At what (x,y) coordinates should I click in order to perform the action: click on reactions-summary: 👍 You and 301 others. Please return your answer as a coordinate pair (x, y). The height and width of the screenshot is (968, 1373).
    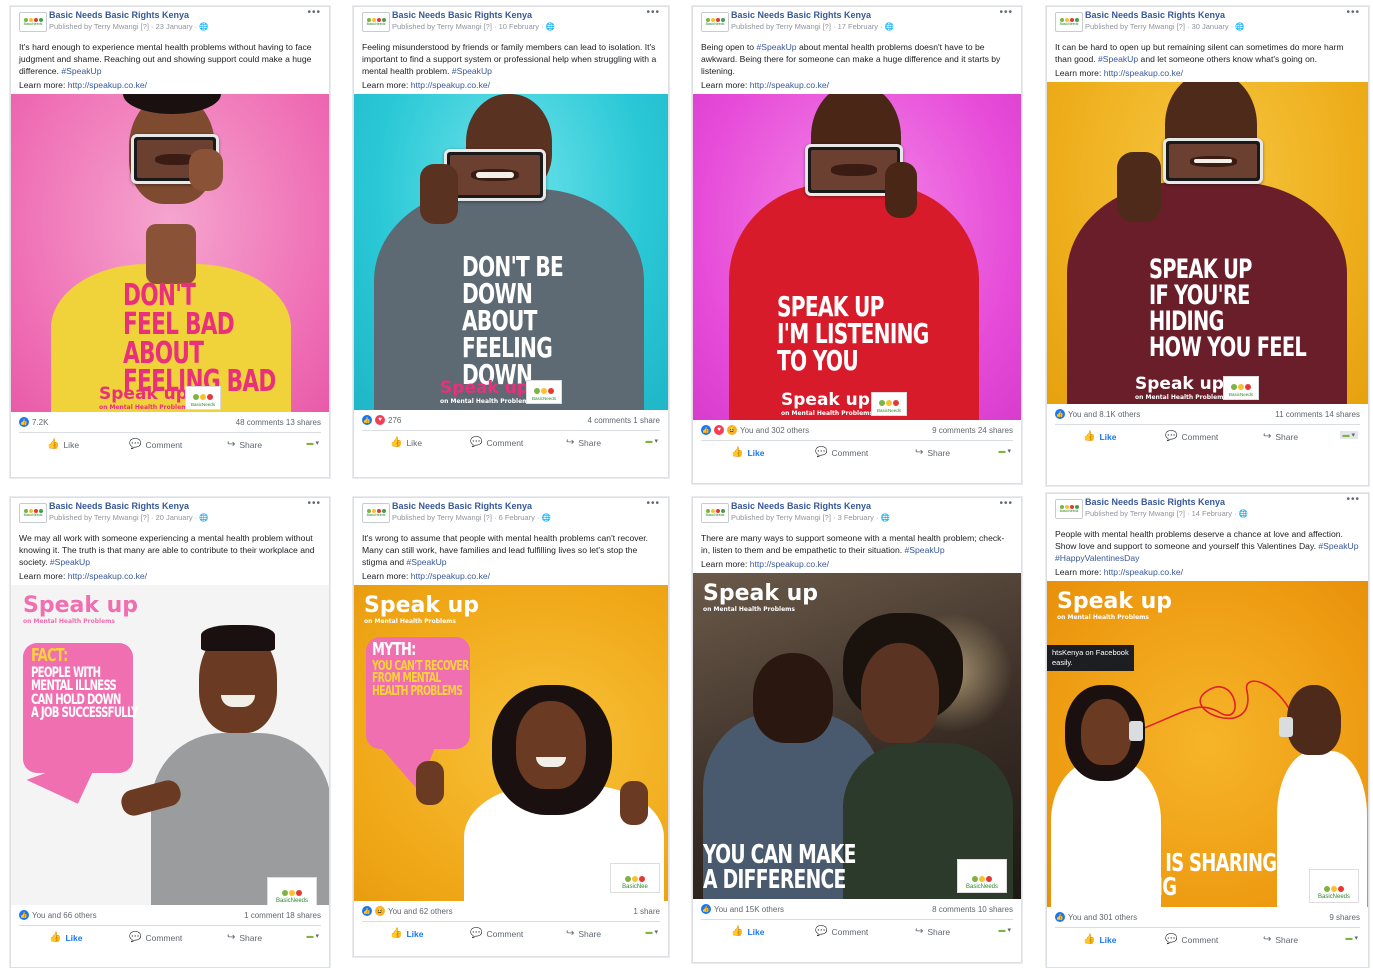
    Looking at the image, I should click on (1096, 917).